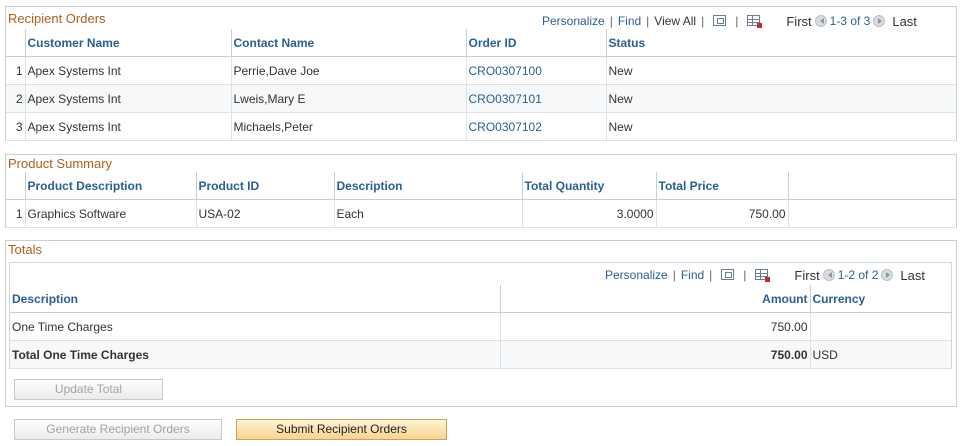  What do you see at coordinates (427, 213) in the screenshot?
I see `description-cell: Each` at bounding box center [427, 213].